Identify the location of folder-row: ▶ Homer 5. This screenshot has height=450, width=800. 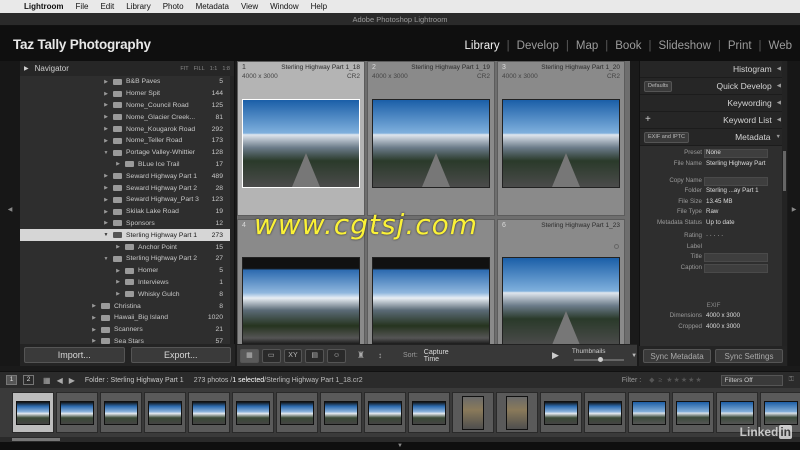
(127, 271).